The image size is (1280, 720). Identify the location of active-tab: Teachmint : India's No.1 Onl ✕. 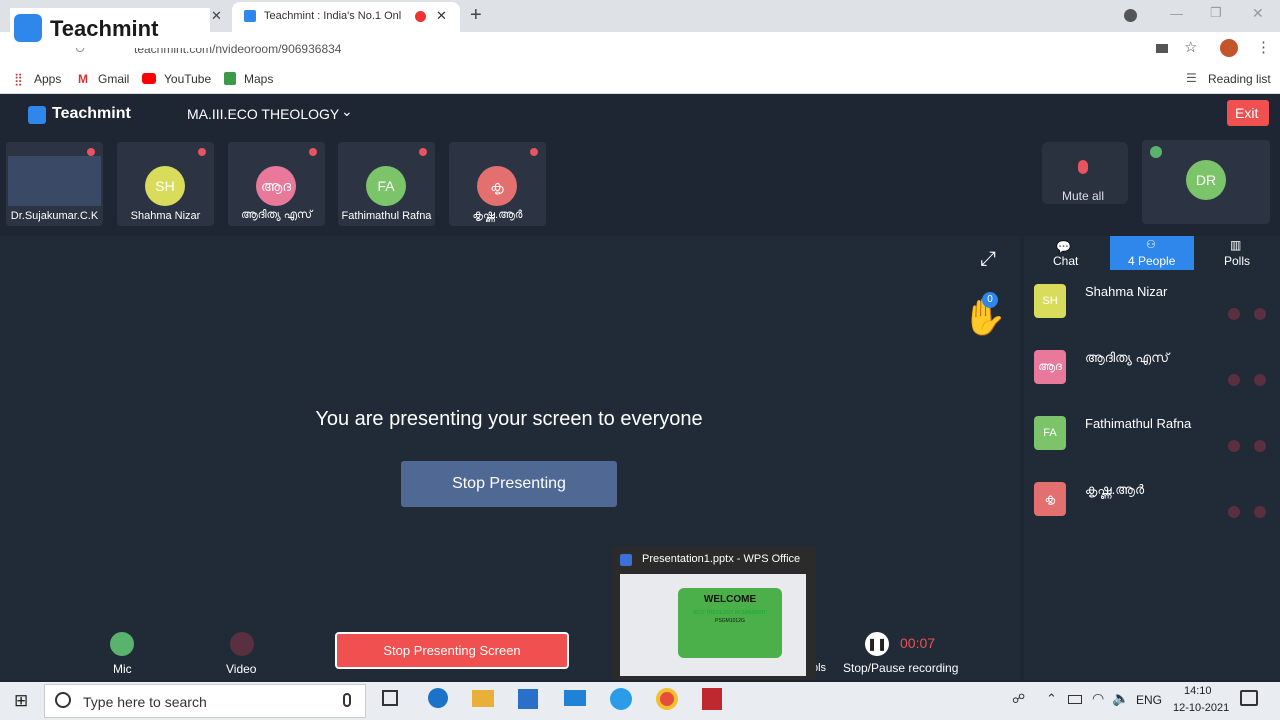
(346, 17).